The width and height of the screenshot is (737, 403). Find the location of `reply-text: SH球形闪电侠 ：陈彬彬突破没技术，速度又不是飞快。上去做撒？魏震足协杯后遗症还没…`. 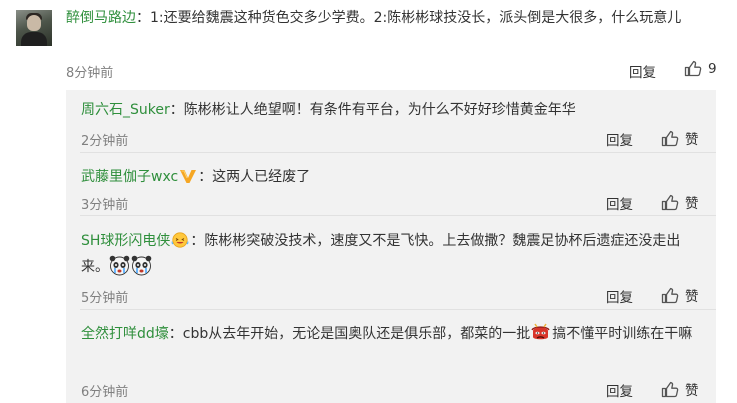

reply-text: SH球形闪电侠 ：陈彬彬突破没技术，速度又不是飞快。上去做撒？魏震足协杯后遗症还没… is located at coordinates (391, 254).